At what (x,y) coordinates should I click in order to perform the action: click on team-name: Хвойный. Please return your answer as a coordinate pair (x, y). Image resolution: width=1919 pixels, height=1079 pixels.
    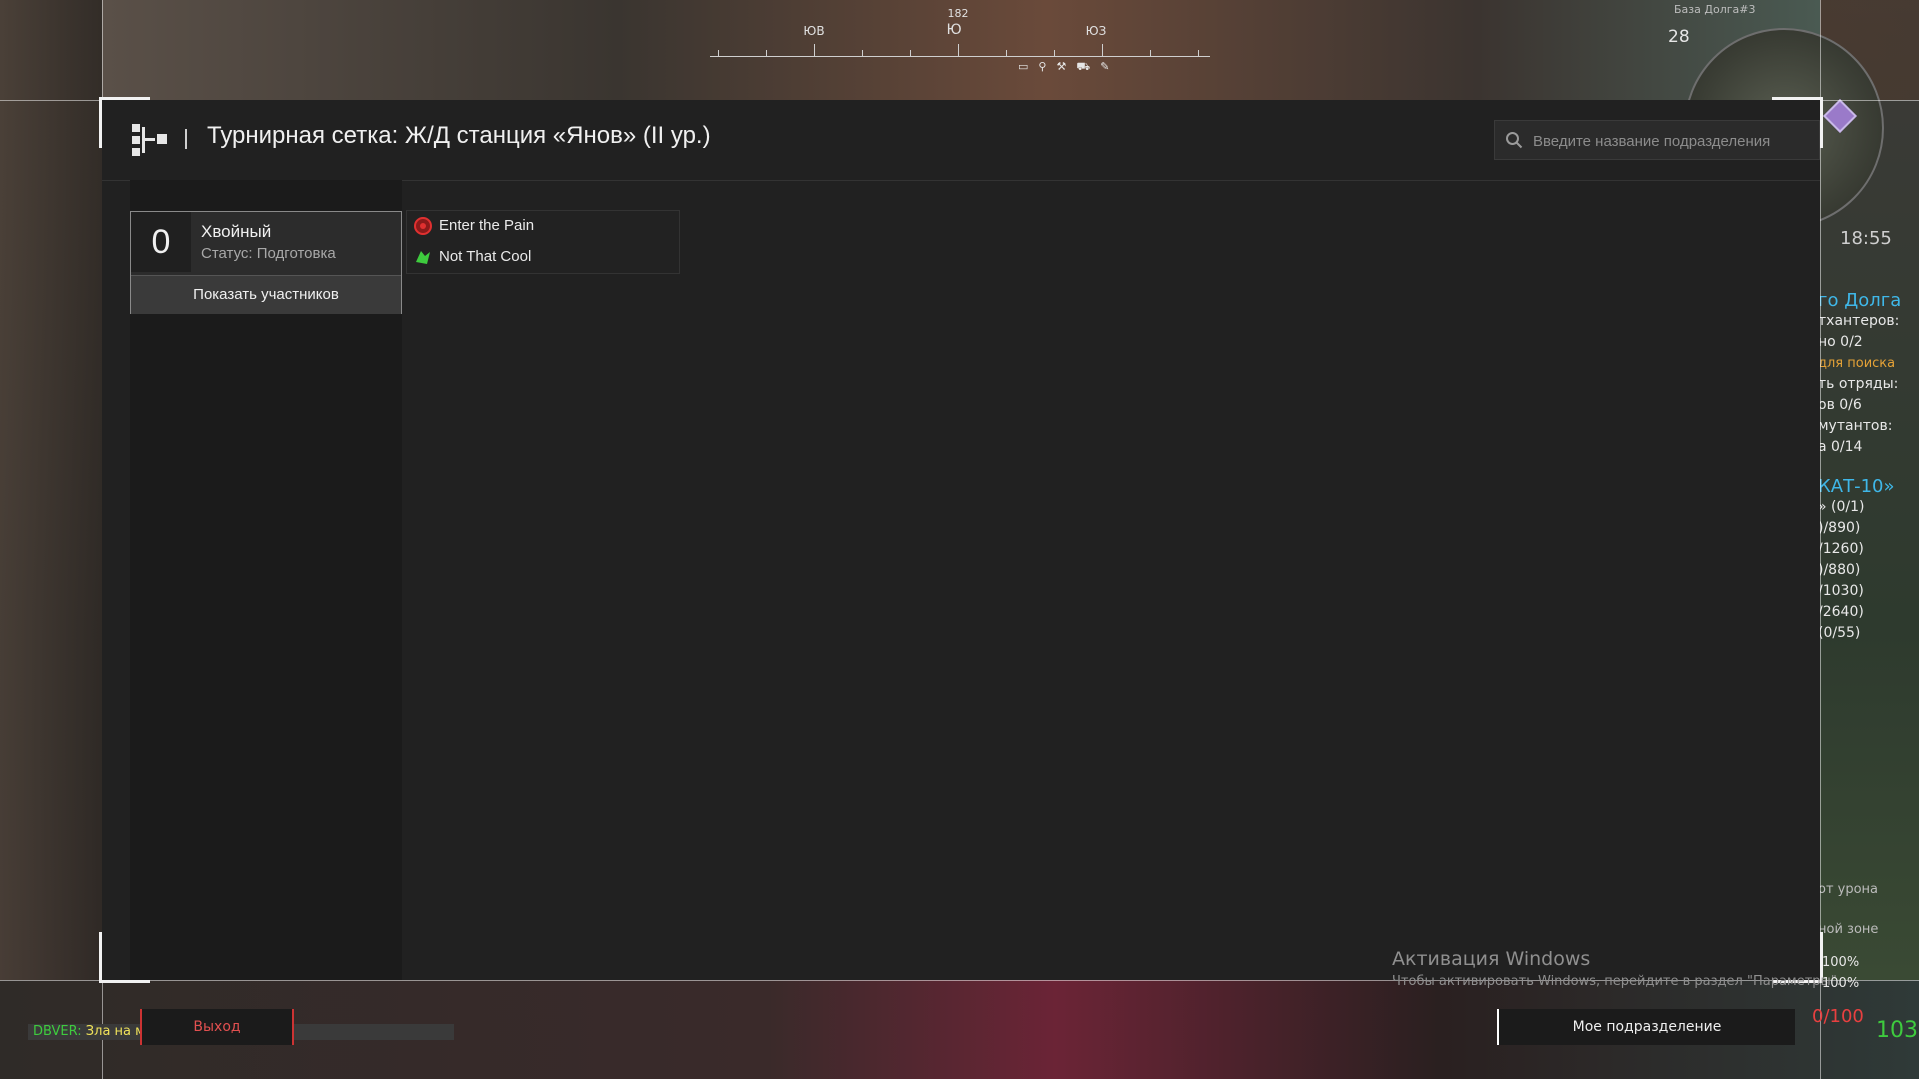
    Looking at the image, I should click on (236, 231).